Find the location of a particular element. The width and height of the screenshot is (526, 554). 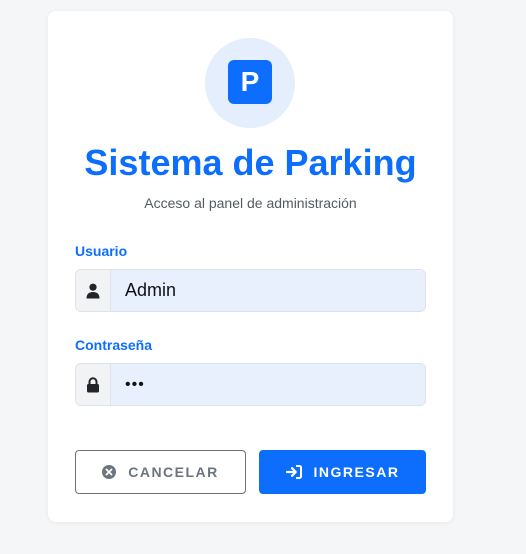

lock-icon is located at coordinates (93, 384).